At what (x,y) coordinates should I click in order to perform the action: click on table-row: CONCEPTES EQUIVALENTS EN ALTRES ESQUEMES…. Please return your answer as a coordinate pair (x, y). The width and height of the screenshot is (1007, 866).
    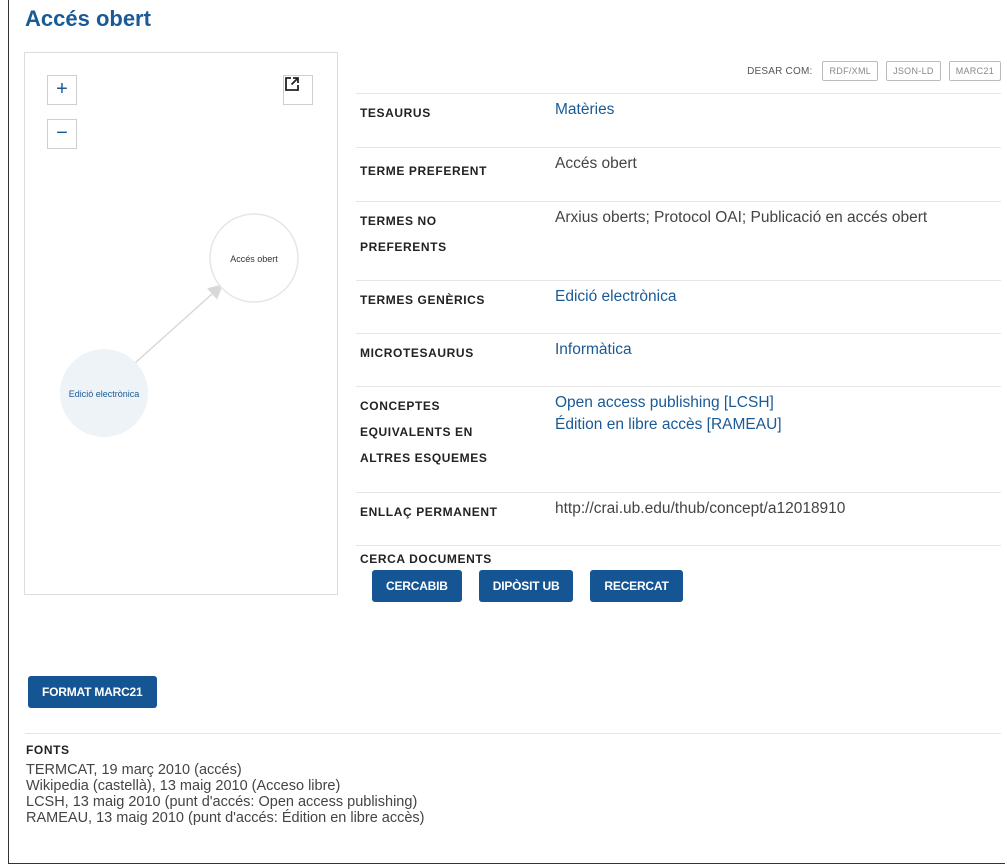
    Looking at the image, I should click on (678, 439).